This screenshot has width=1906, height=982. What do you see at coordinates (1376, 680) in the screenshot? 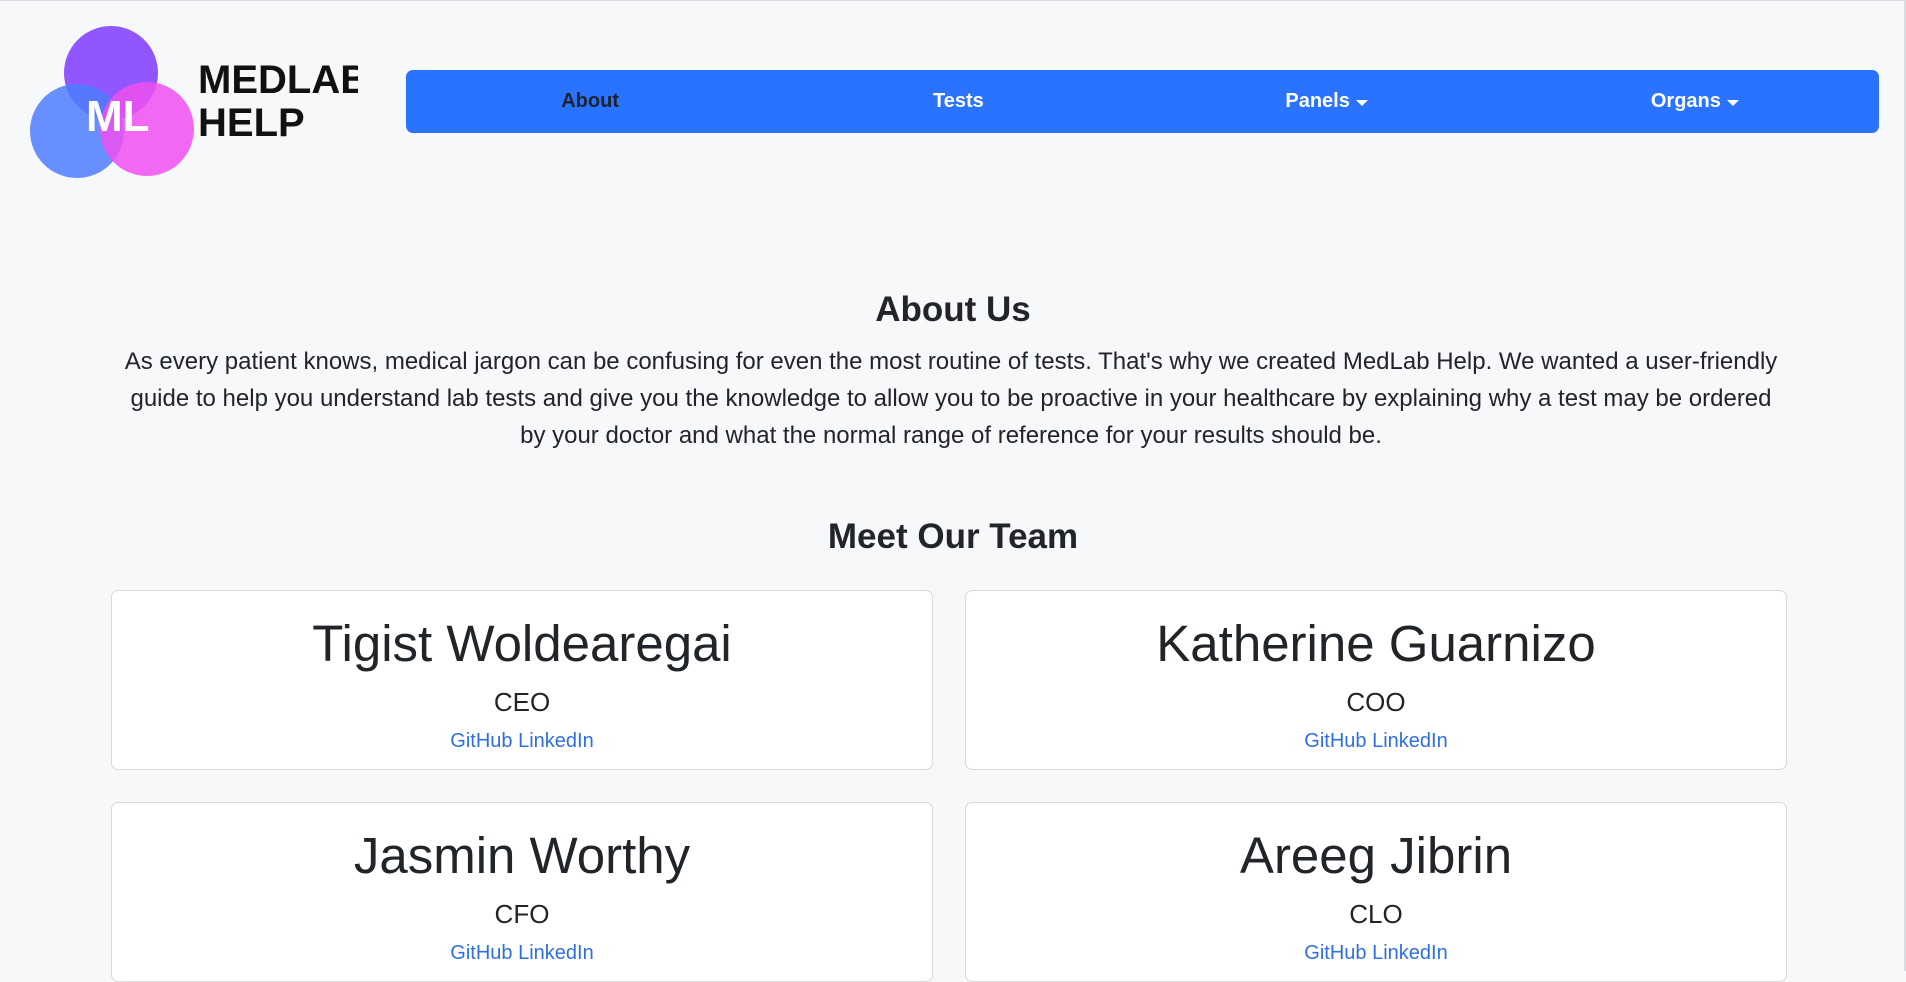
I see `team-card: Katherine Guarnizo COO GitHub LinkedIn` at bounding box center [1376, 680].